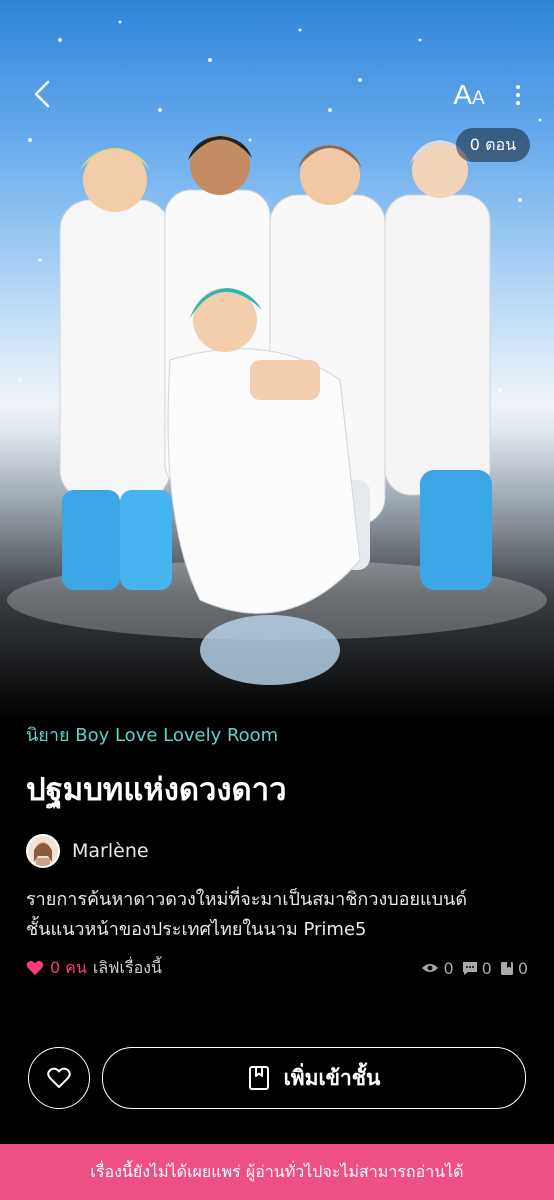 This screenshot has height=1200, width=554. I want to click on like-button, so click(59, 1078).